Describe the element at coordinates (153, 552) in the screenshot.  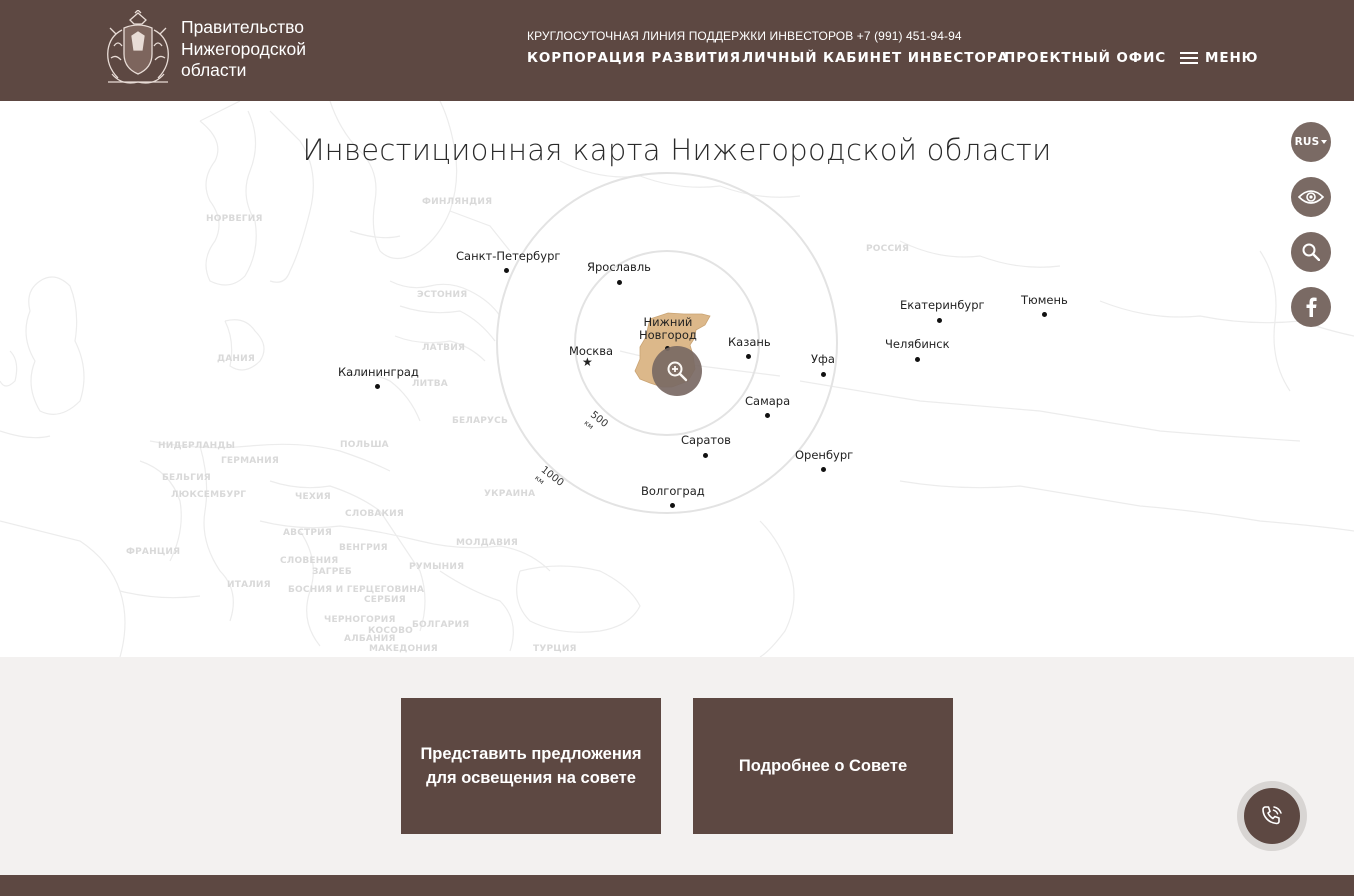
I see `country-label-france: ФРАНЦИЯ` at that location.